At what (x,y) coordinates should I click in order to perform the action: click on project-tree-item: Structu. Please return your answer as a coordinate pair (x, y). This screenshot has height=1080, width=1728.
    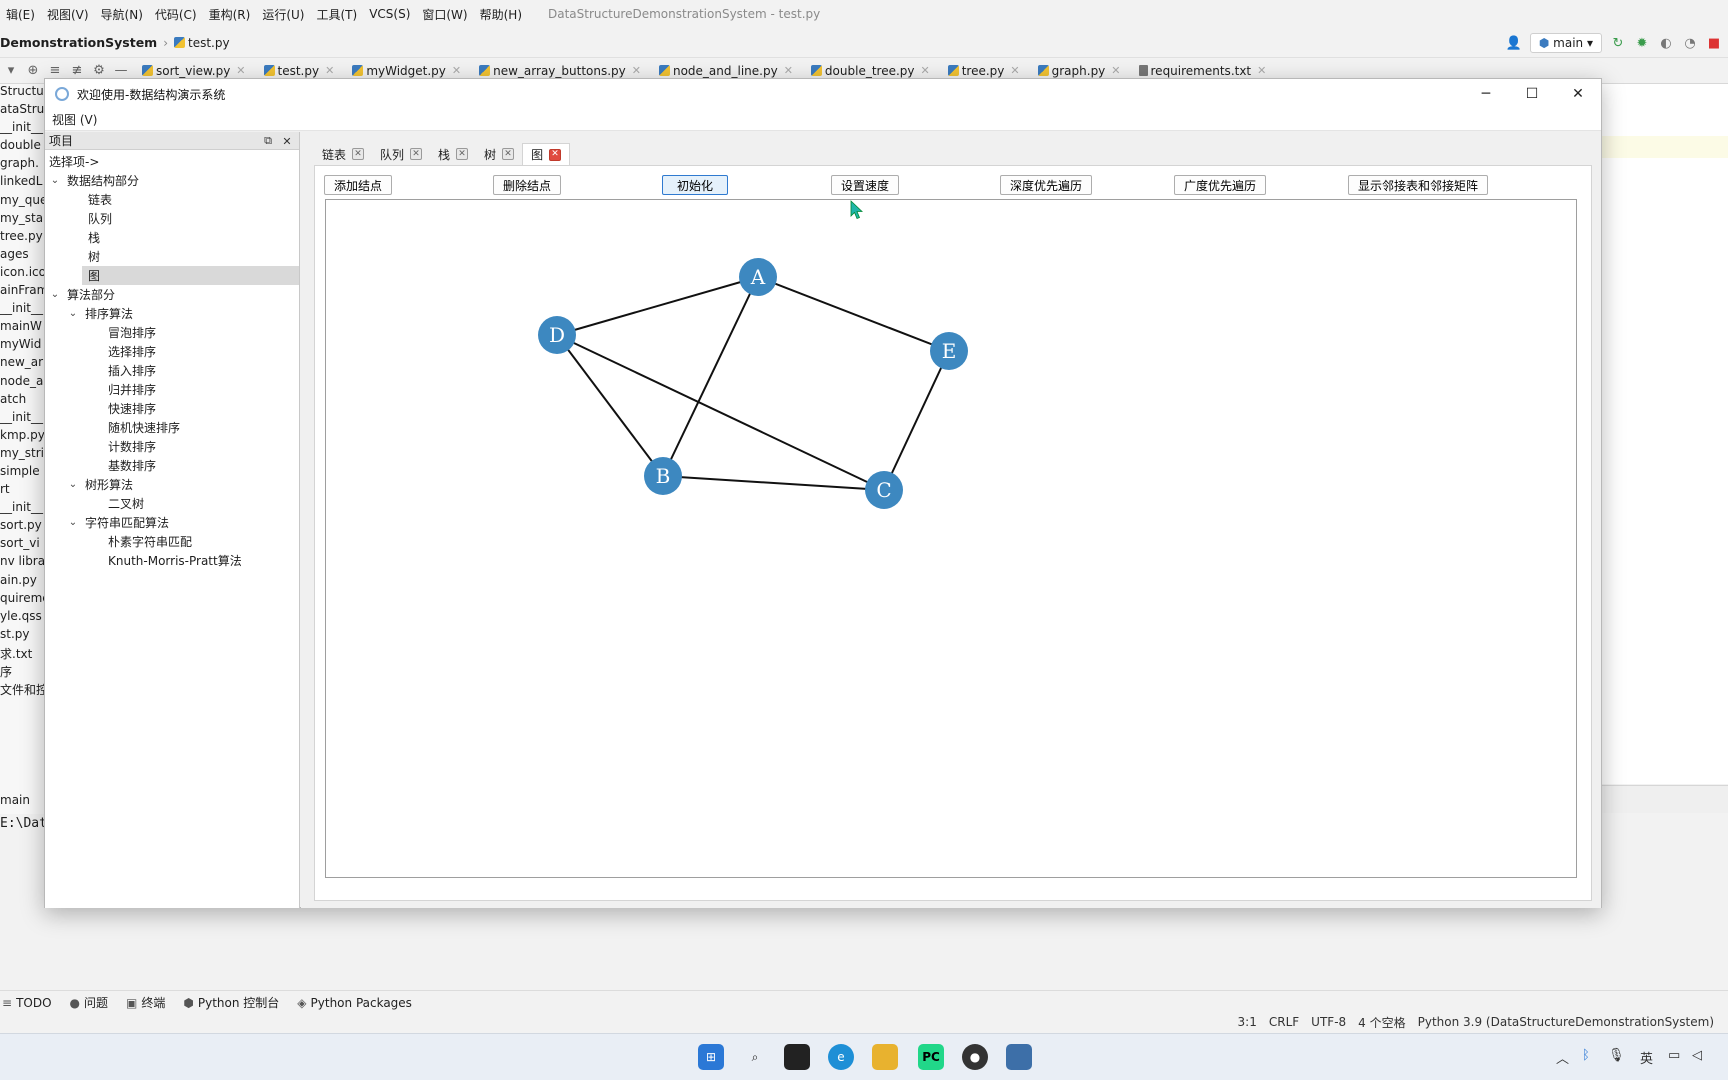
    Looking at the image, I should click on (22, 93).